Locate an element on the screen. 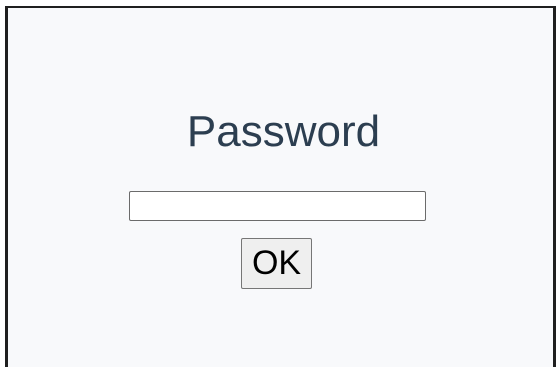  dialog-title: Password is located at coordinates (283, 131).